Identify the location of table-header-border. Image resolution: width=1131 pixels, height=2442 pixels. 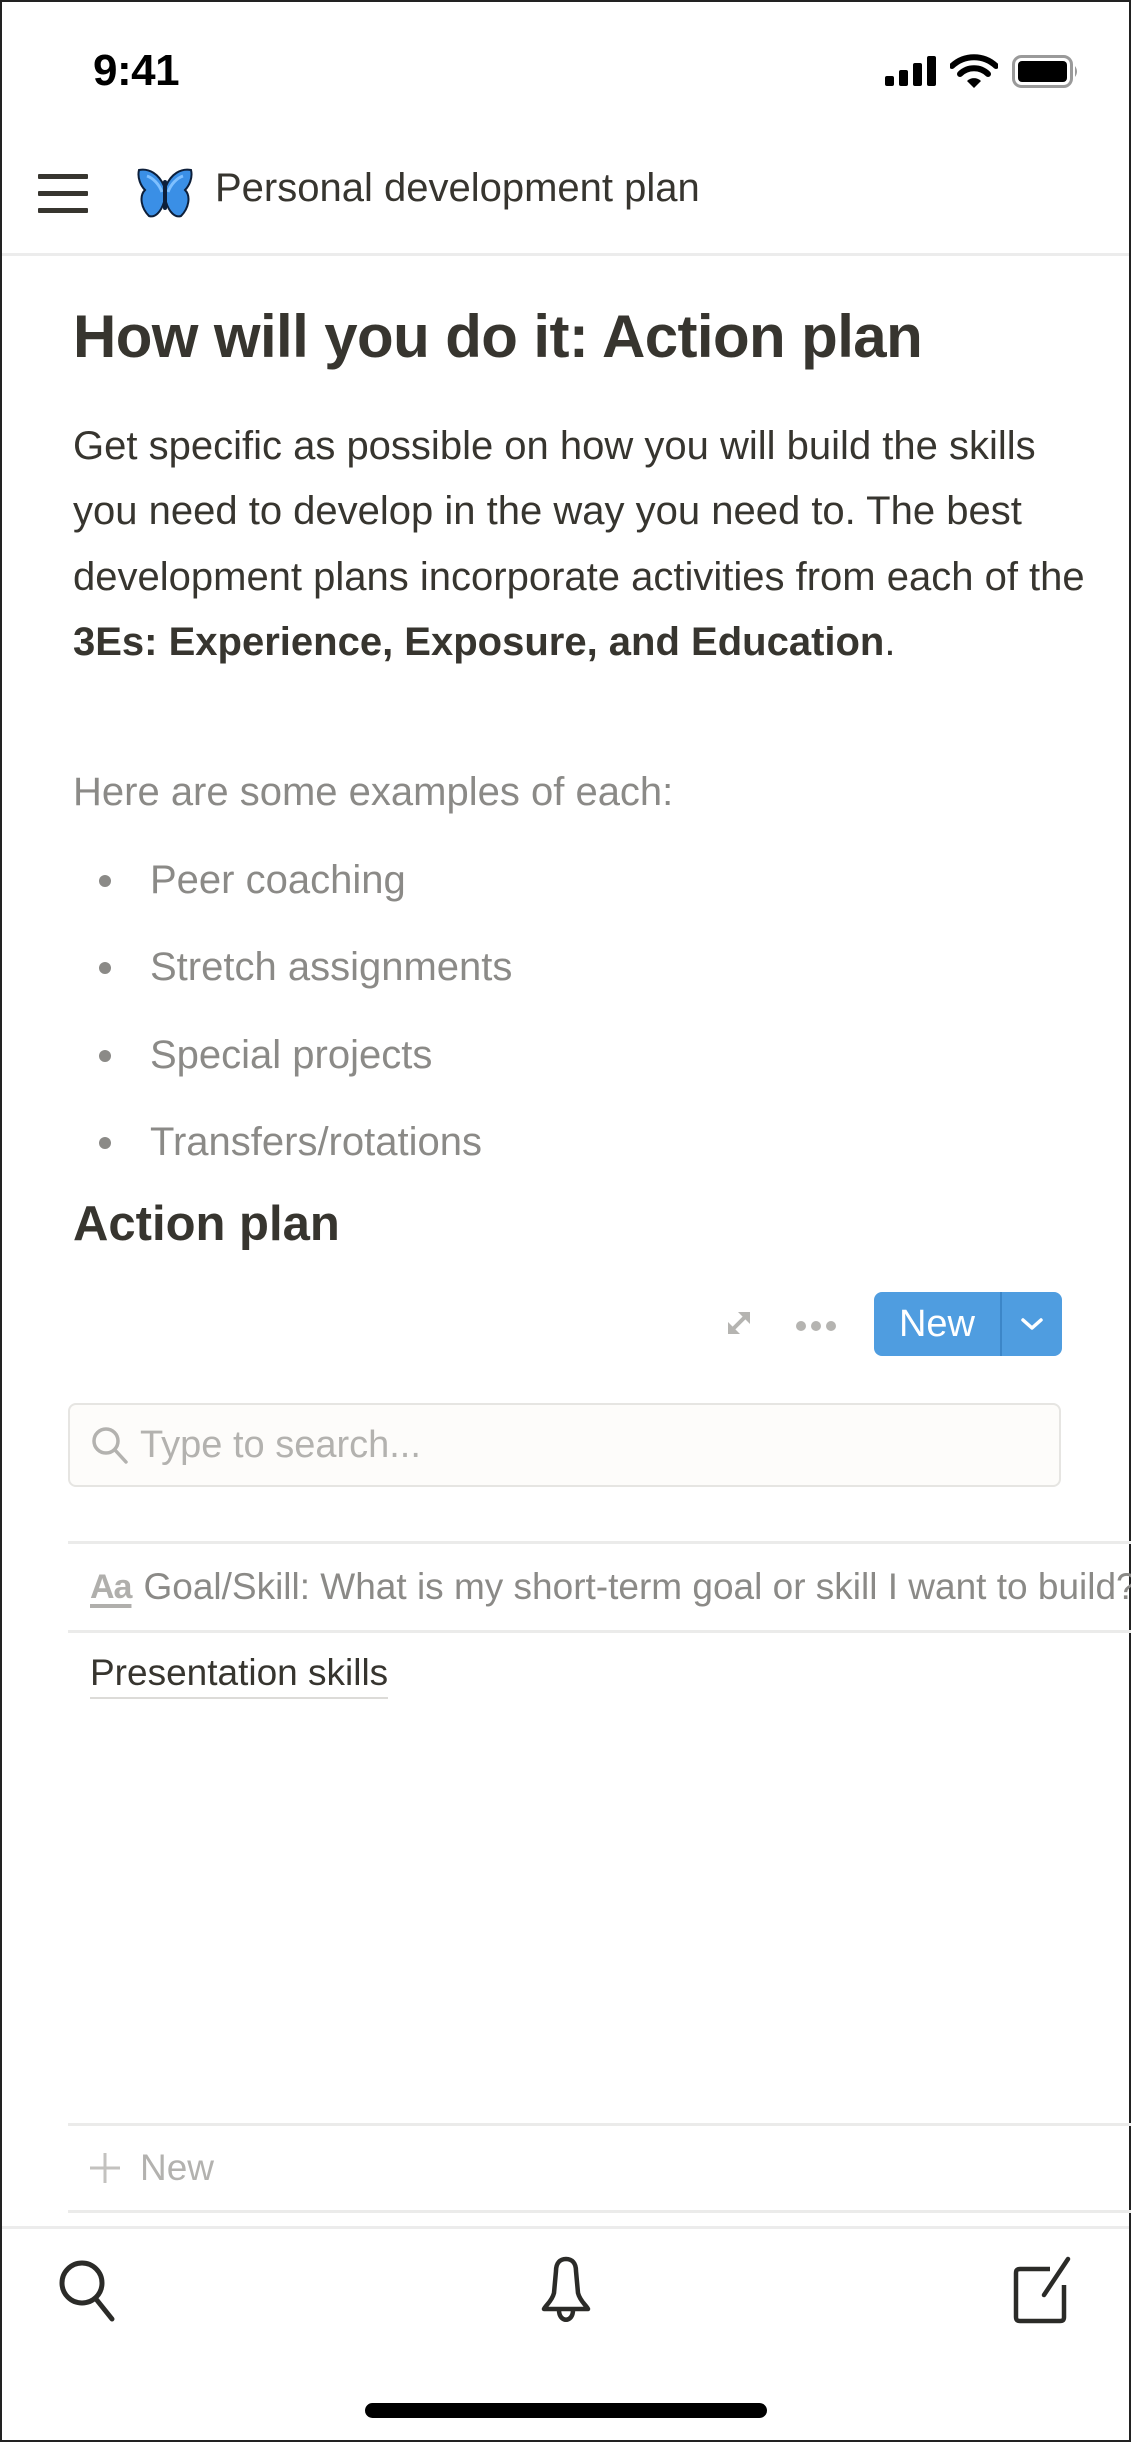
(599, 1631).